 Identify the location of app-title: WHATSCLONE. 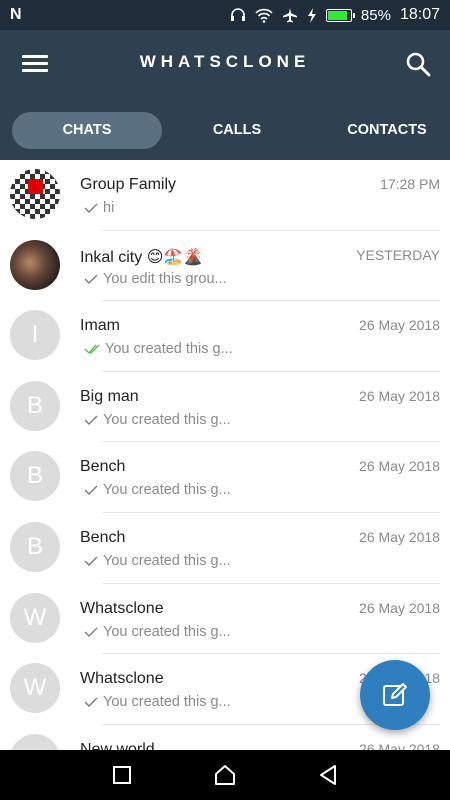
(225, 61).